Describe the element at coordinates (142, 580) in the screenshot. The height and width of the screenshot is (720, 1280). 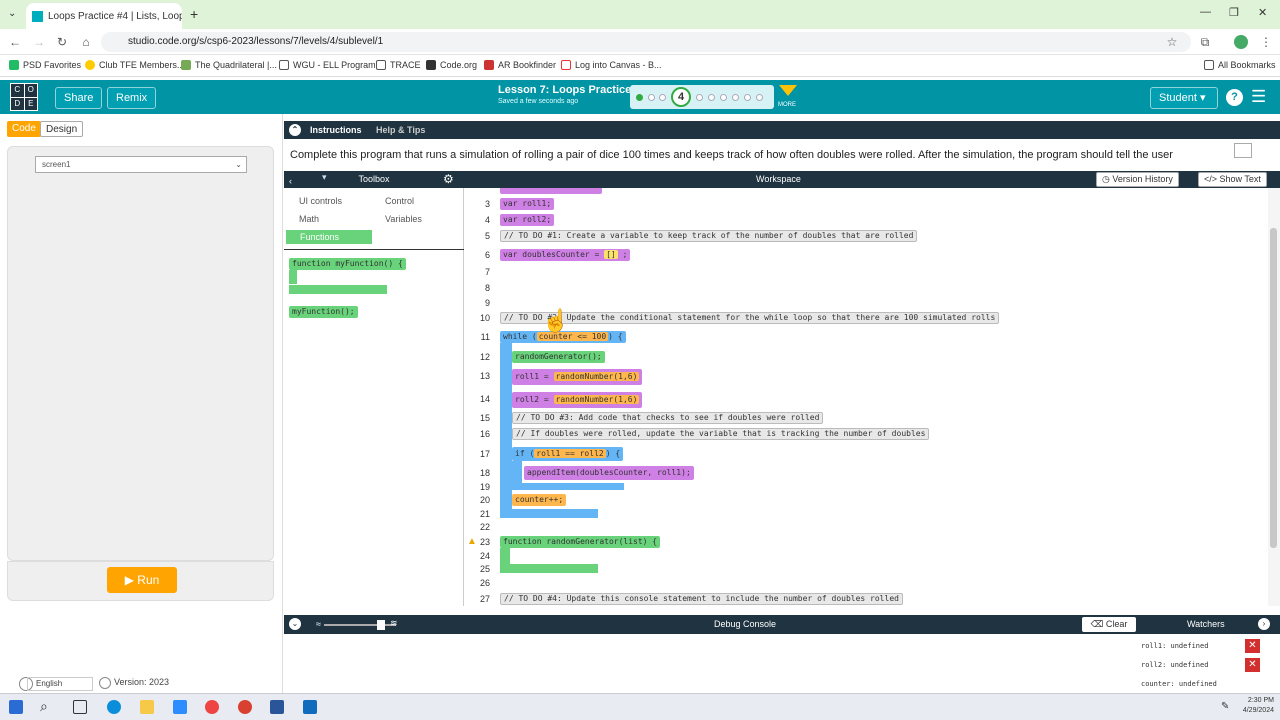
I see `run-button: ▶ Run` at that location.